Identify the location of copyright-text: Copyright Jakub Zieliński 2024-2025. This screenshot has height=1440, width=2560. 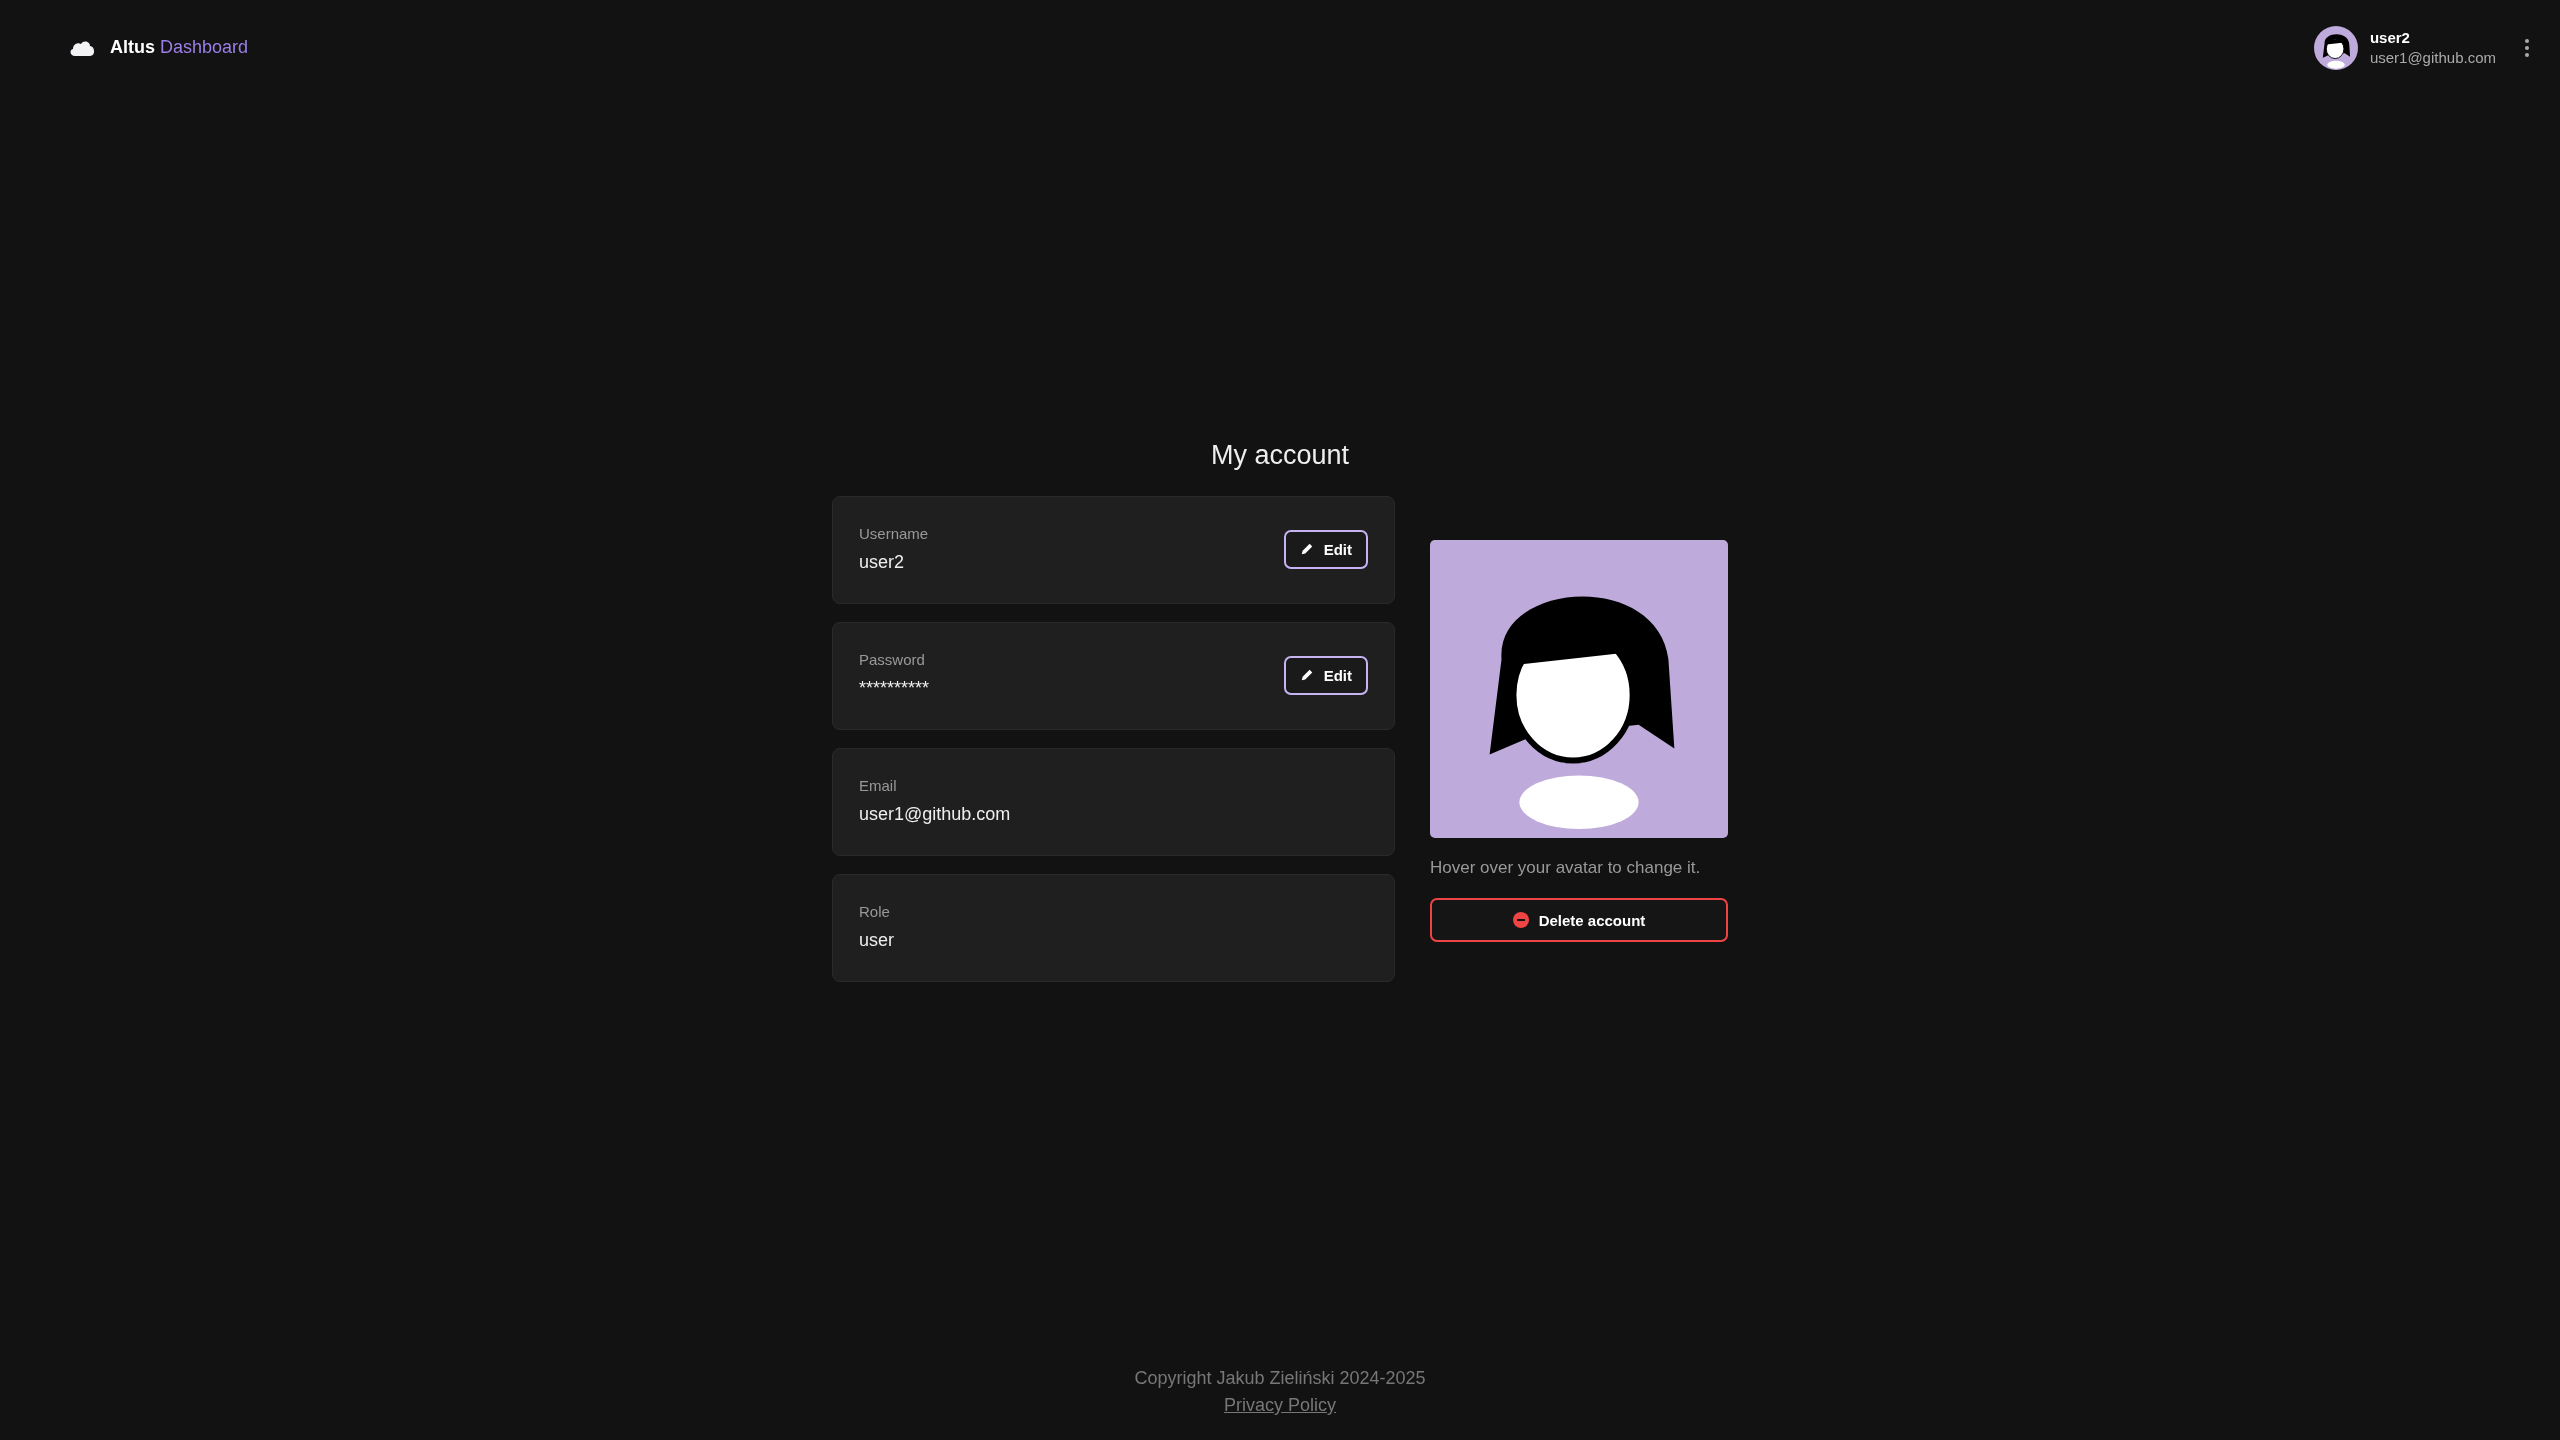
(1280, 1378).